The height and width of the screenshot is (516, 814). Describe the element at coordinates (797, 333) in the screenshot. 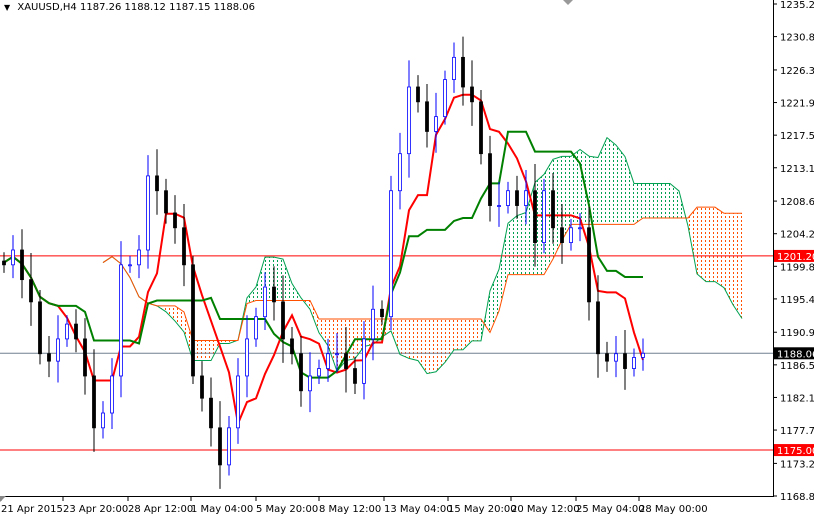

I see `price-tick-label: 1190.90` at that location.